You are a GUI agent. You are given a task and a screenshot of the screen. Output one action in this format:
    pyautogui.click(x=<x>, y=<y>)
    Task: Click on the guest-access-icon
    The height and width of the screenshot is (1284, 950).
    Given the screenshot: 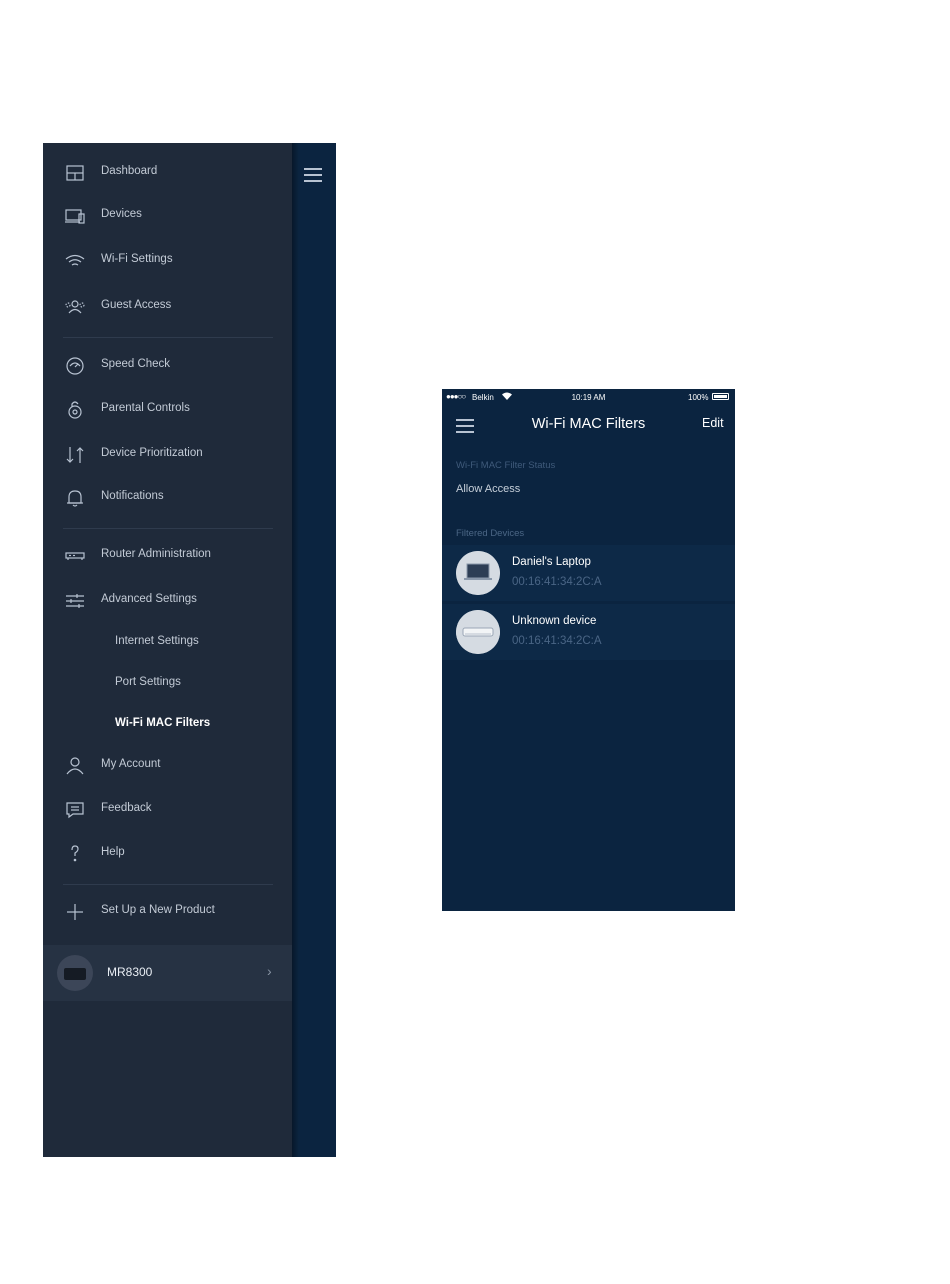 What is the action you would take?
    pyautogui.click(x=75, y=307)
    